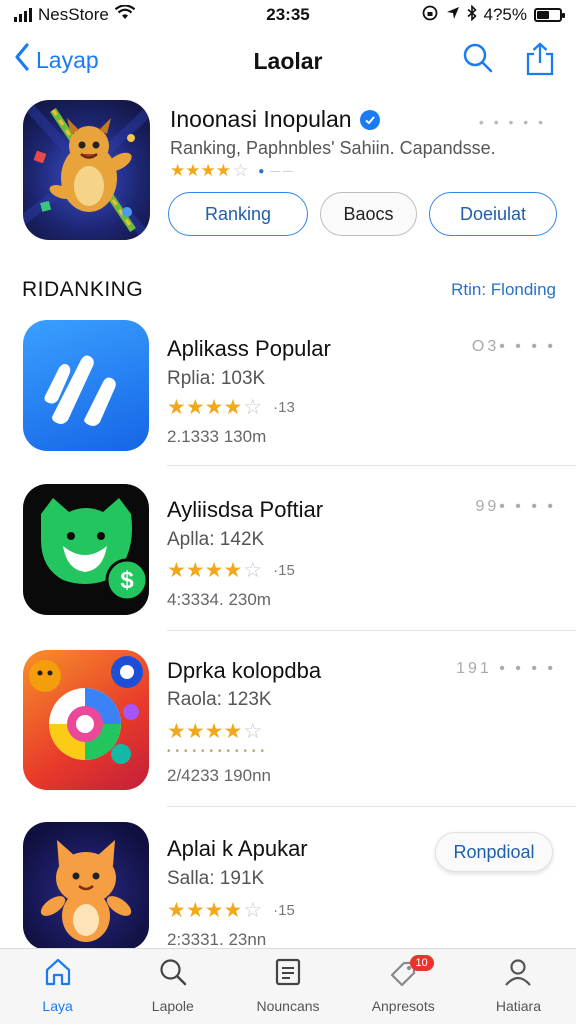 The width and height of the screenshot is (576, 1024). Describe the element at coordinates (288, 61) in the screenshot. I see `navigation-bar: Layap Laolar` at that location.